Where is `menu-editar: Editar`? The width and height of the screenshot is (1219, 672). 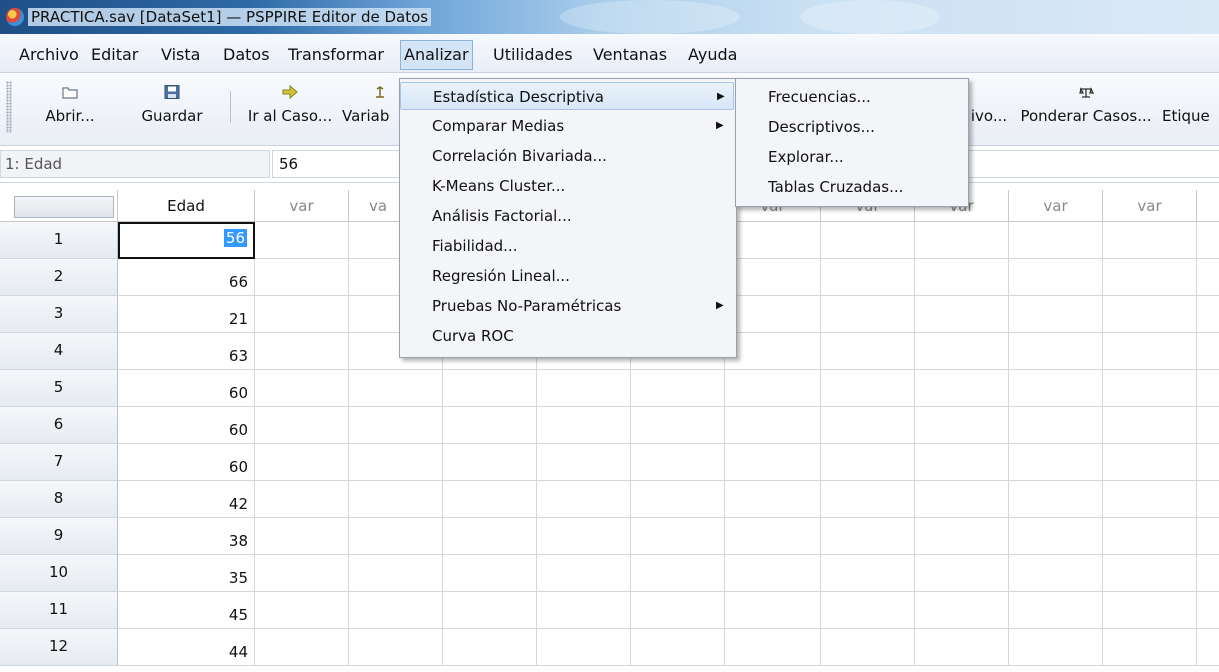 menu-editar: Editar is located at coordinates (114, 55).